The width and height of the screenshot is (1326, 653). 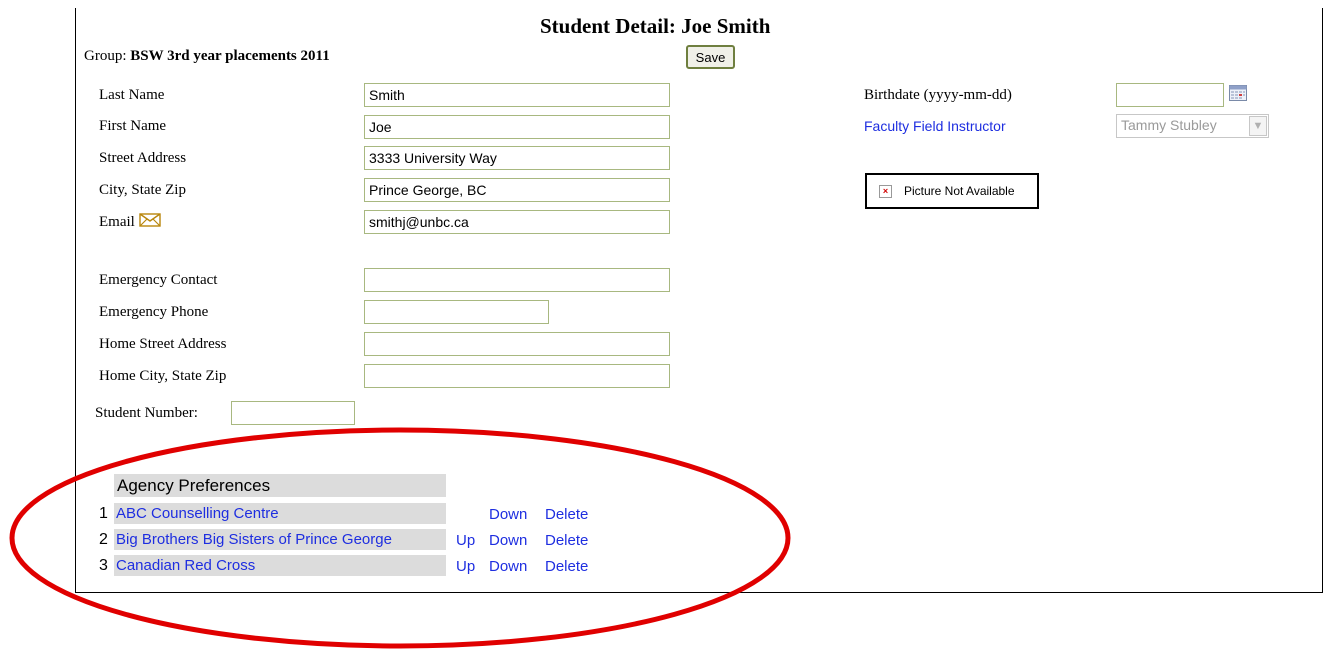 What do you see at coordinates (655, 26) in the screenshot?
I see `page-title: Student Detail: Joe Smith` at bounding box center [655, 26].